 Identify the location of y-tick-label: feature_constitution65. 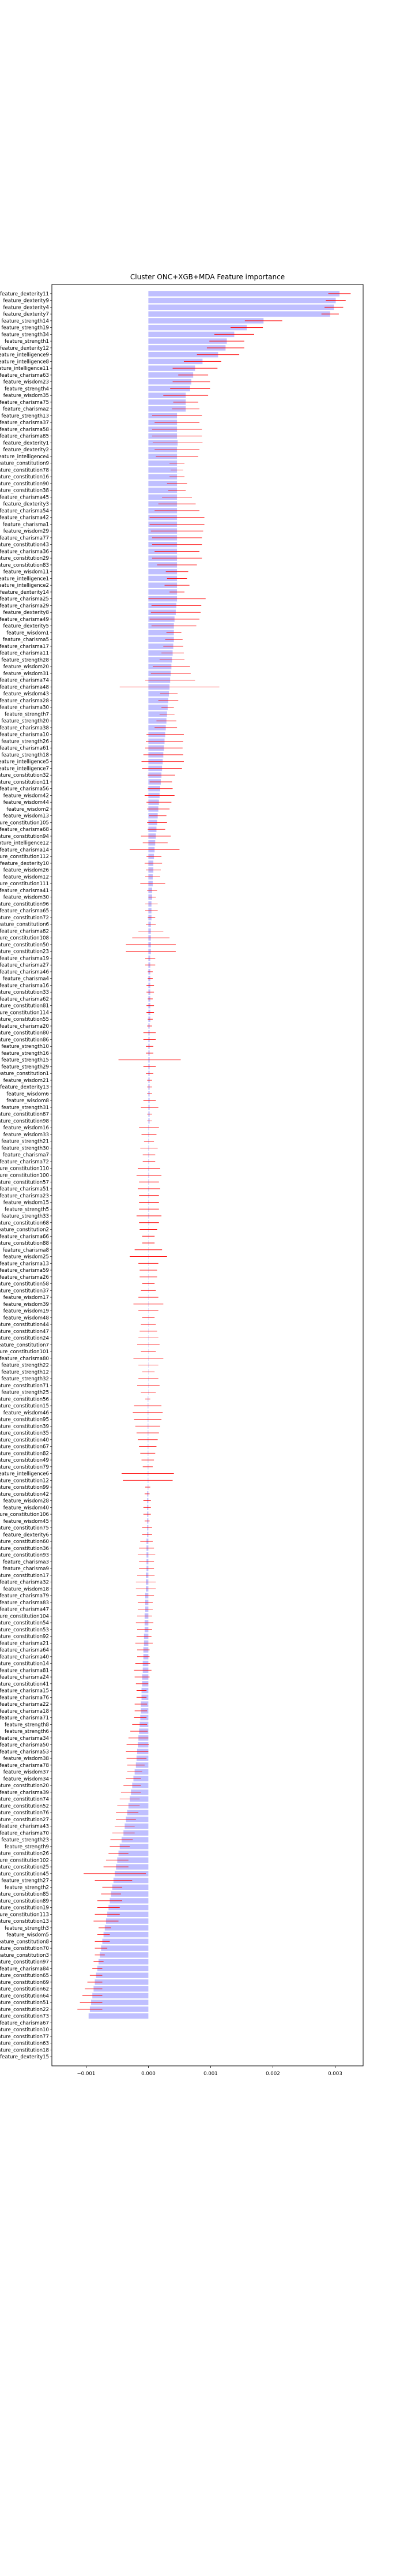
(24, 1976).